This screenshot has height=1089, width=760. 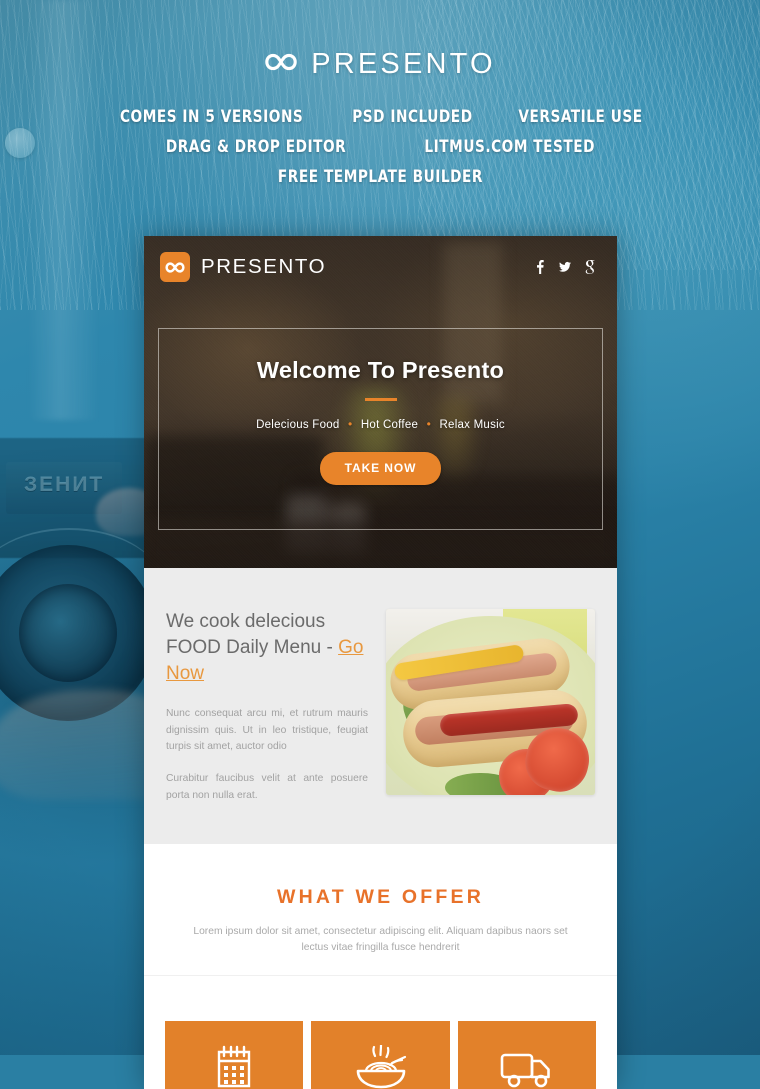 I want to click on hero-divider-rule, so click(x=380, y=399).